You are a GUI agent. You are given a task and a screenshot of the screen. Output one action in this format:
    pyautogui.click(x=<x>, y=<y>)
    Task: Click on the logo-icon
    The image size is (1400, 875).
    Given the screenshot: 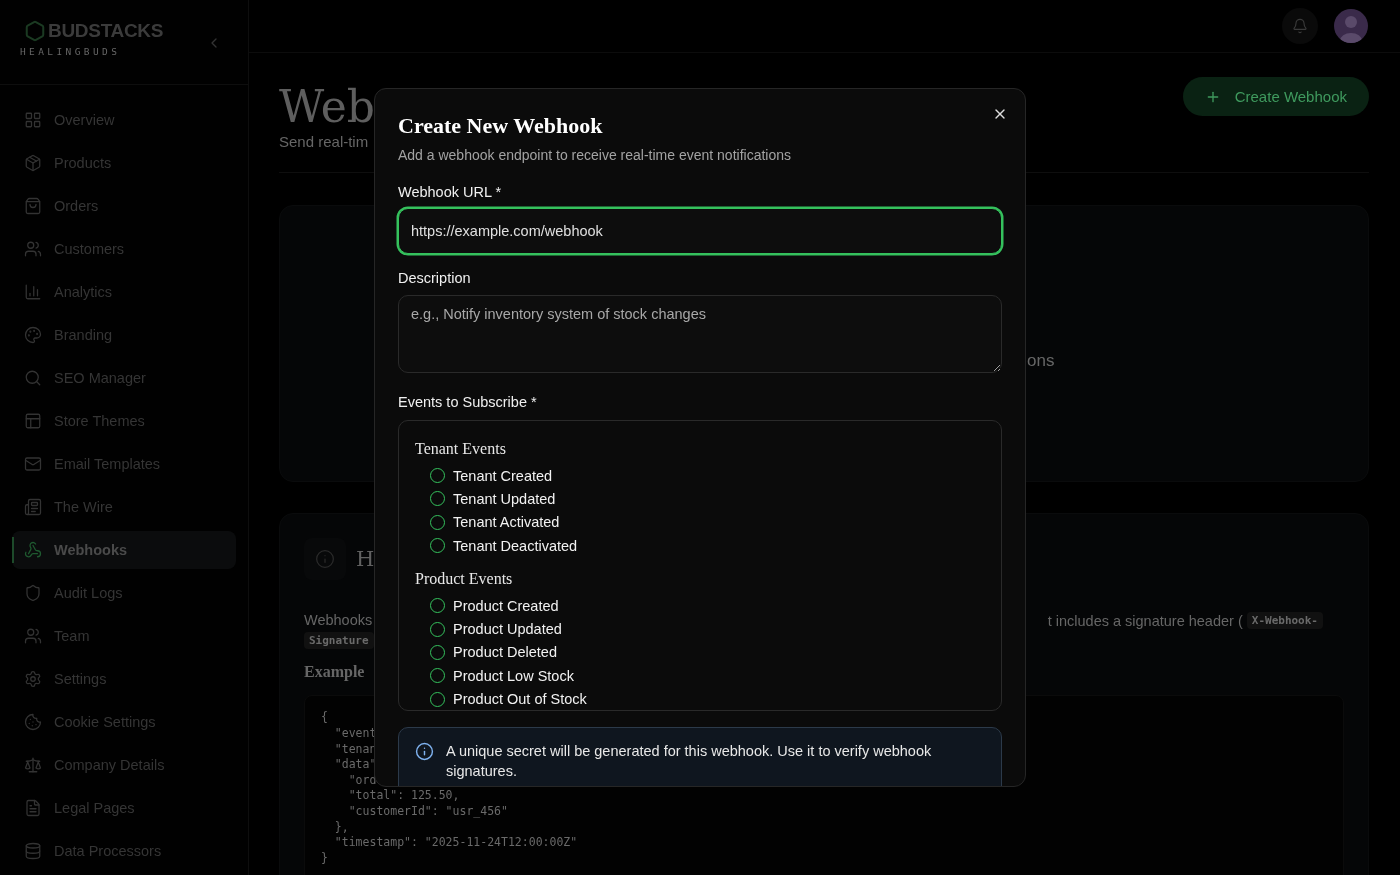 What is the action you would take?
    pyautogui.click(x=35, y=31)
    